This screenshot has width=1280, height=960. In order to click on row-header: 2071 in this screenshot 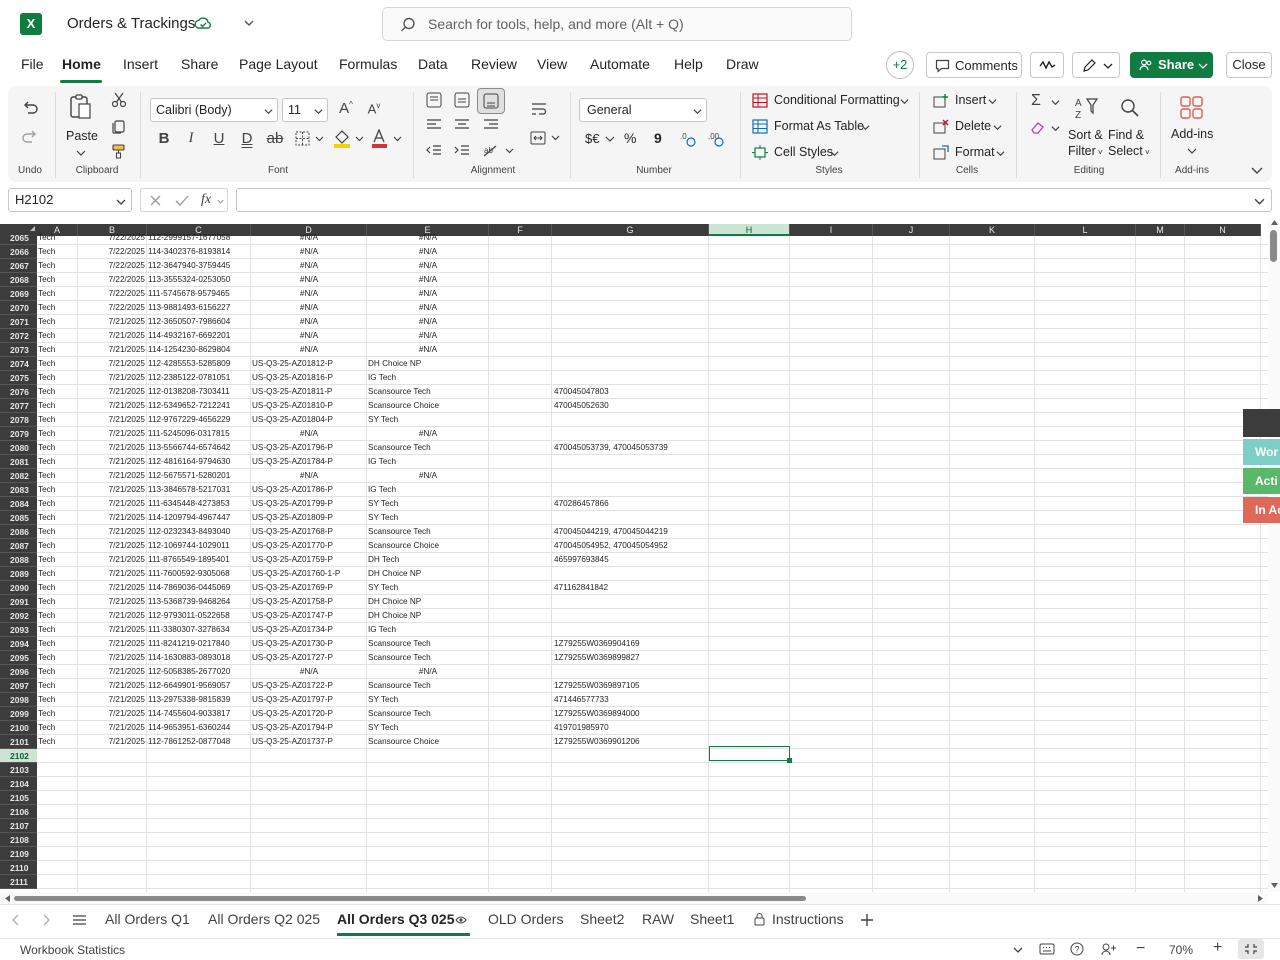, I will do `click(18, 322)`.